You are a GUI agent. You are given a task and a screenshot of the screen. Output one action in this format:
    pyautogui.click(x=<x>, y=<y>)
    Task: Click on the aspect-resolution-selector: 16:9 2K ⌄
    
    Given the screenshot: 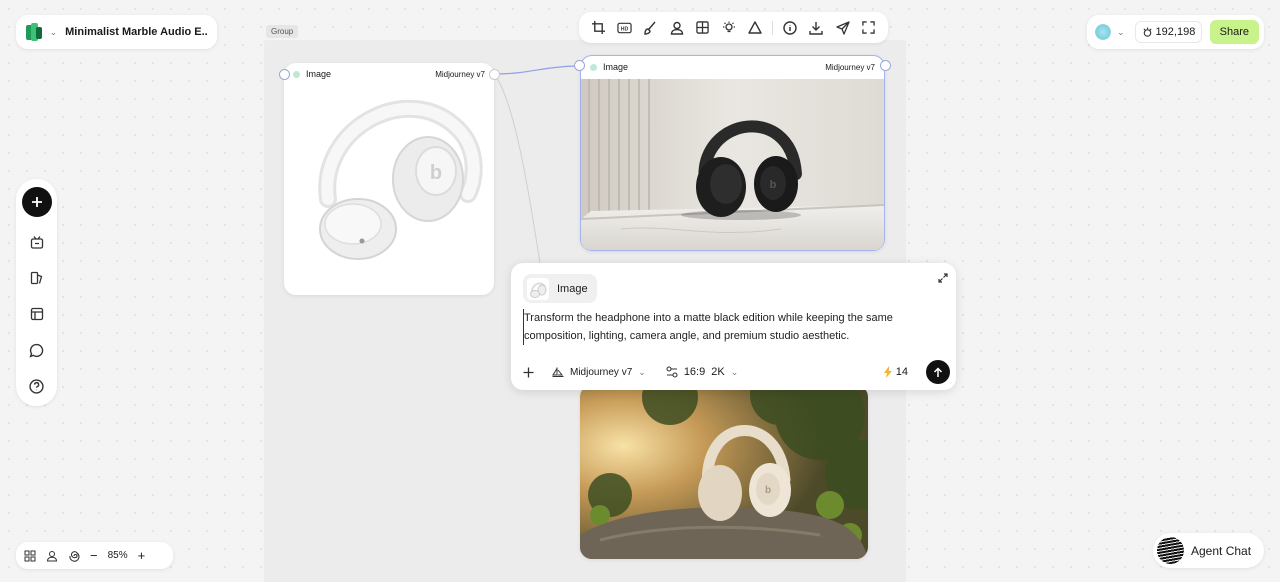 What is the action you would take?
    pyautogui.click(x=702, y=372)
    